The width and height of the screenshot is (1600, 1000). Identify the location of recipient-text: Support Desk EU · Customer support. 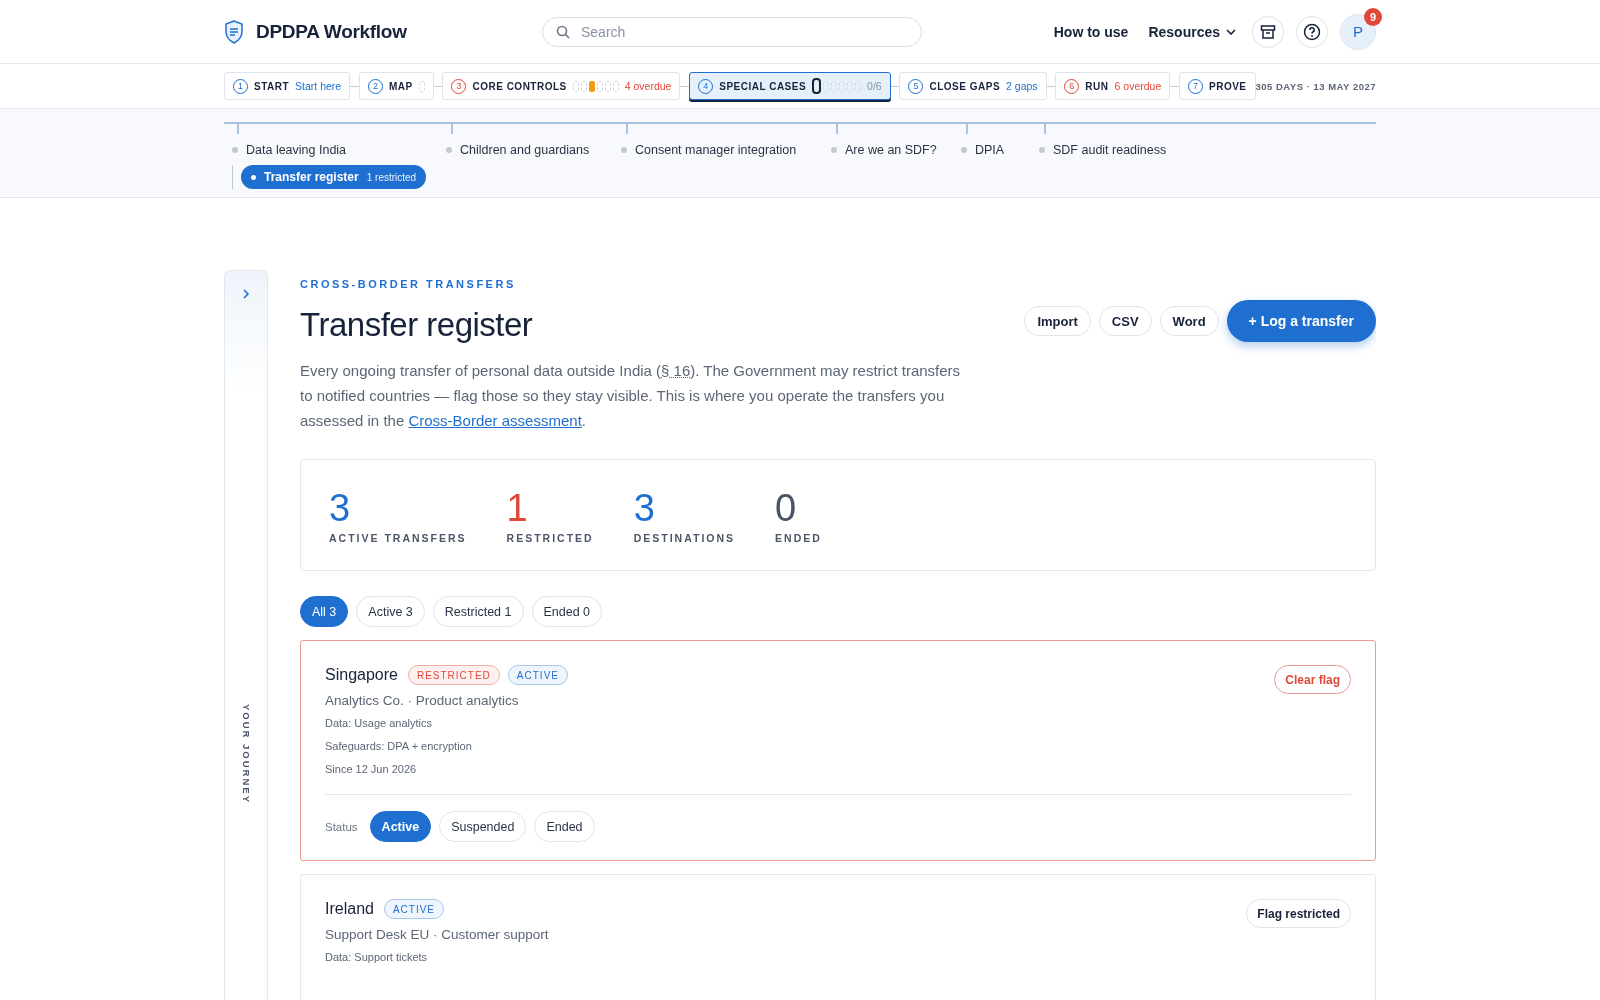
(437, 934).